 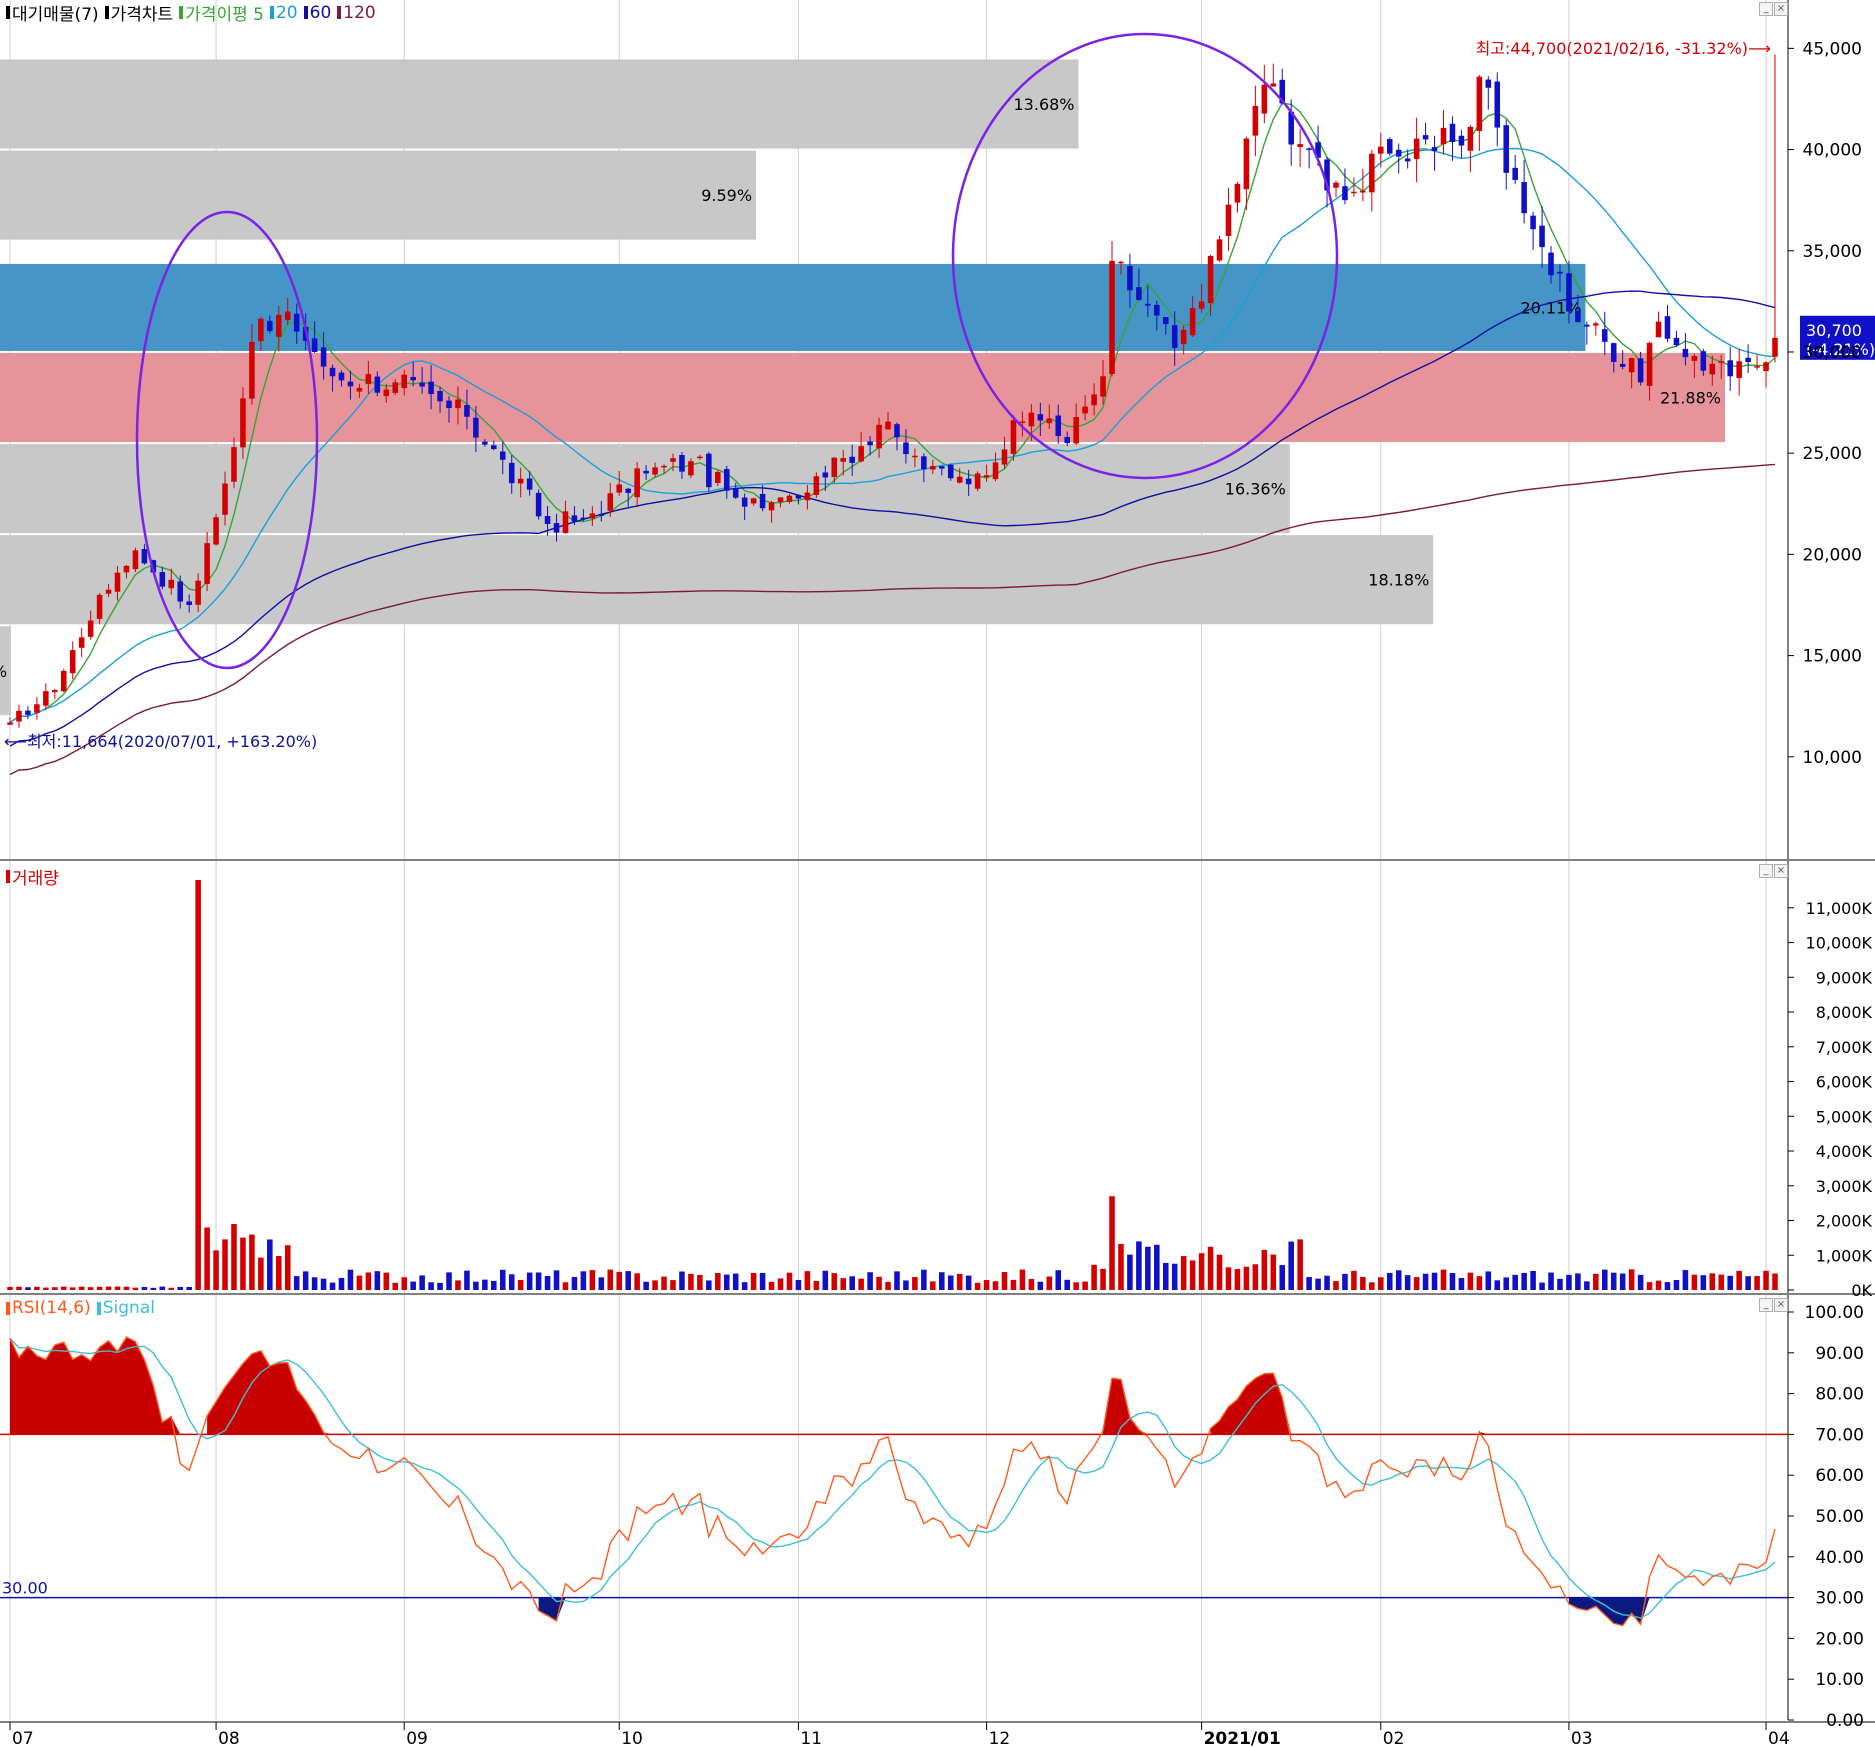 What do you see at coordinates (1766, 1305) in the screenshot?
I see `rsi-pane-minimize-button: _` at bounding box center [1766, 1305].